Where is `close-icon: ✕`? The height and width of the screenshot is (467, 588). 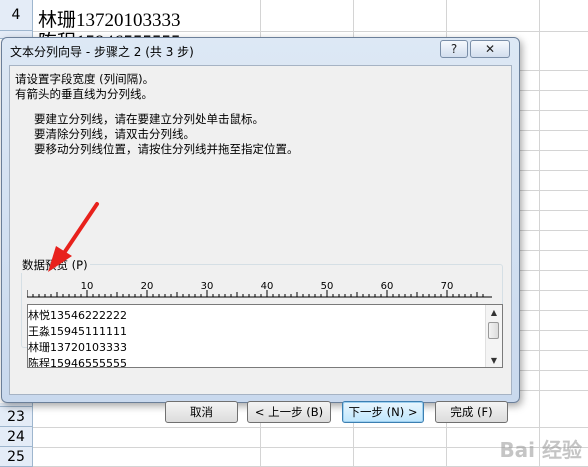
close-icon: ✕ is located at coordinates (490, 49).